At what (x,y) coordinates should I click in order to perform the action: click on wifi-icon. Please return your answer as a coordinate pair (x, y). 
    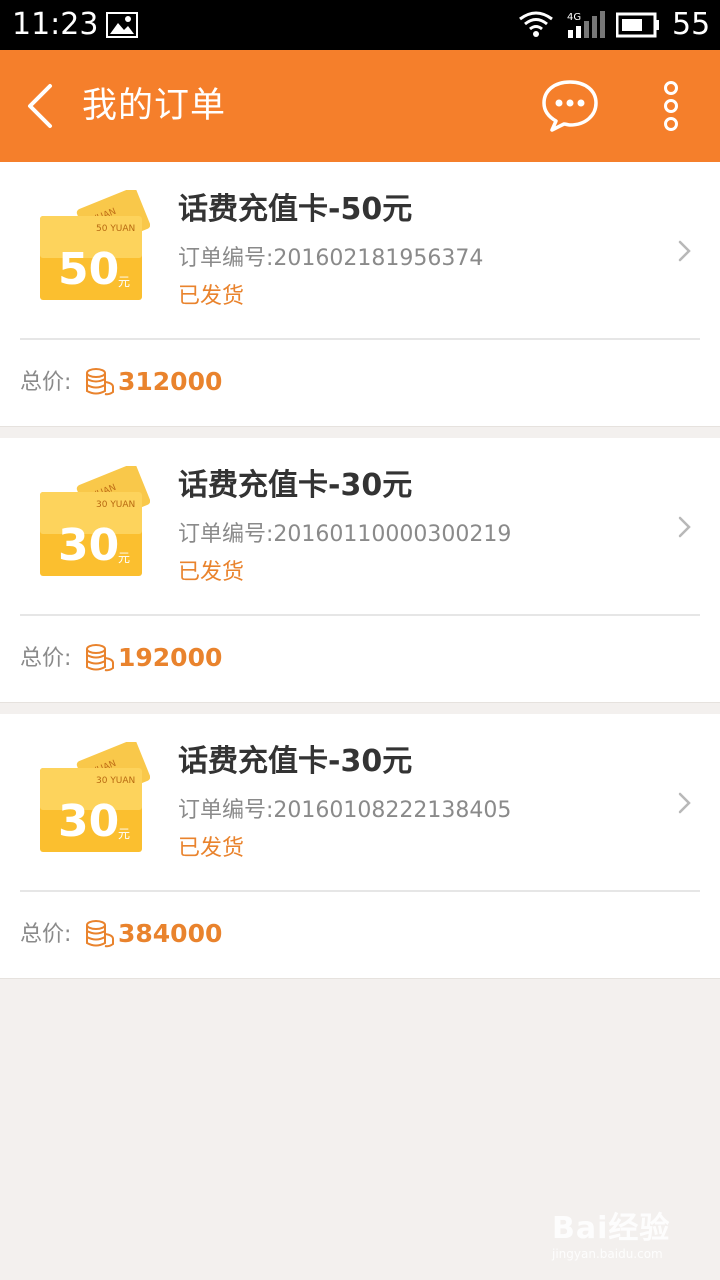
    Looking at the image, I should click on (536, 26).